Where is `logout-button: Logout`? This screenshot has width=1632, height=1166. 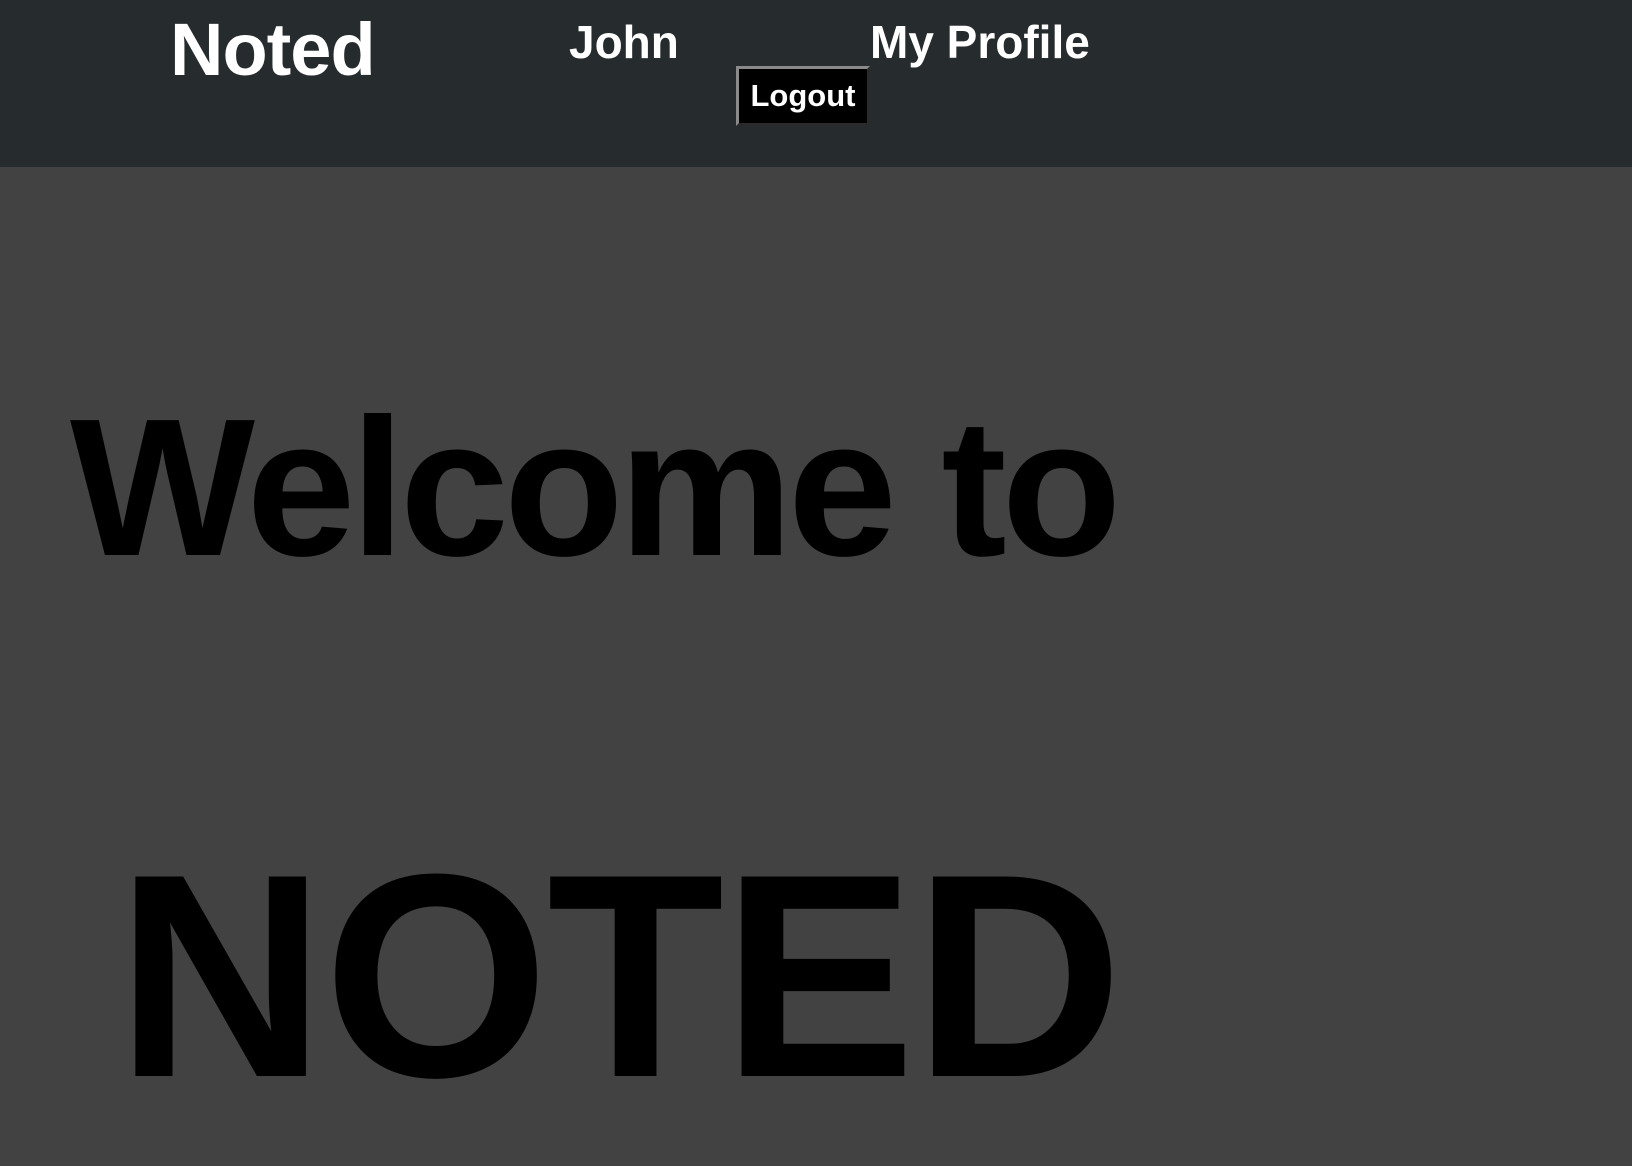 logout-button: Logout is located at coordinates (803, 96).